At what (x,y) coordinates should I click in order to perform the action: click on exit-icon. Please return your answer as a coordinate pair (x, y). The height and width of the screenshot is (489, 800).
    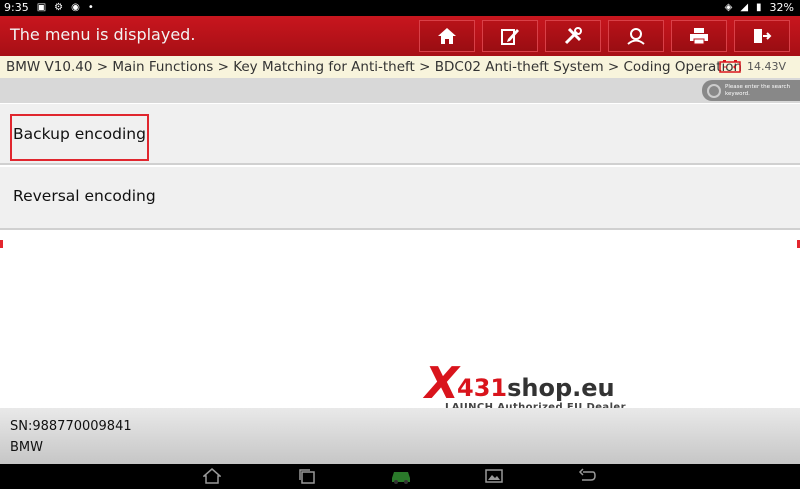
    Looking at the image, I should click on (763, 36).